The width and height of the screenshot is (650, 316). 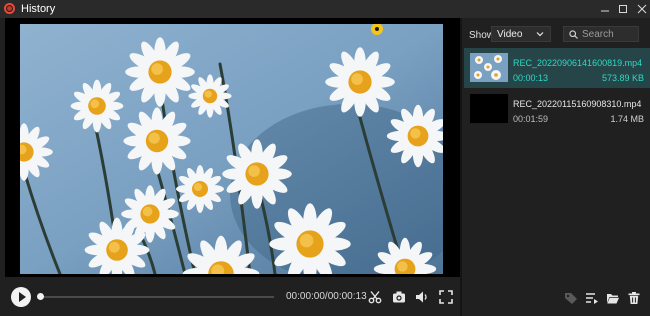 I want to click on fullscreen-icon, so click(x=446, y=297).